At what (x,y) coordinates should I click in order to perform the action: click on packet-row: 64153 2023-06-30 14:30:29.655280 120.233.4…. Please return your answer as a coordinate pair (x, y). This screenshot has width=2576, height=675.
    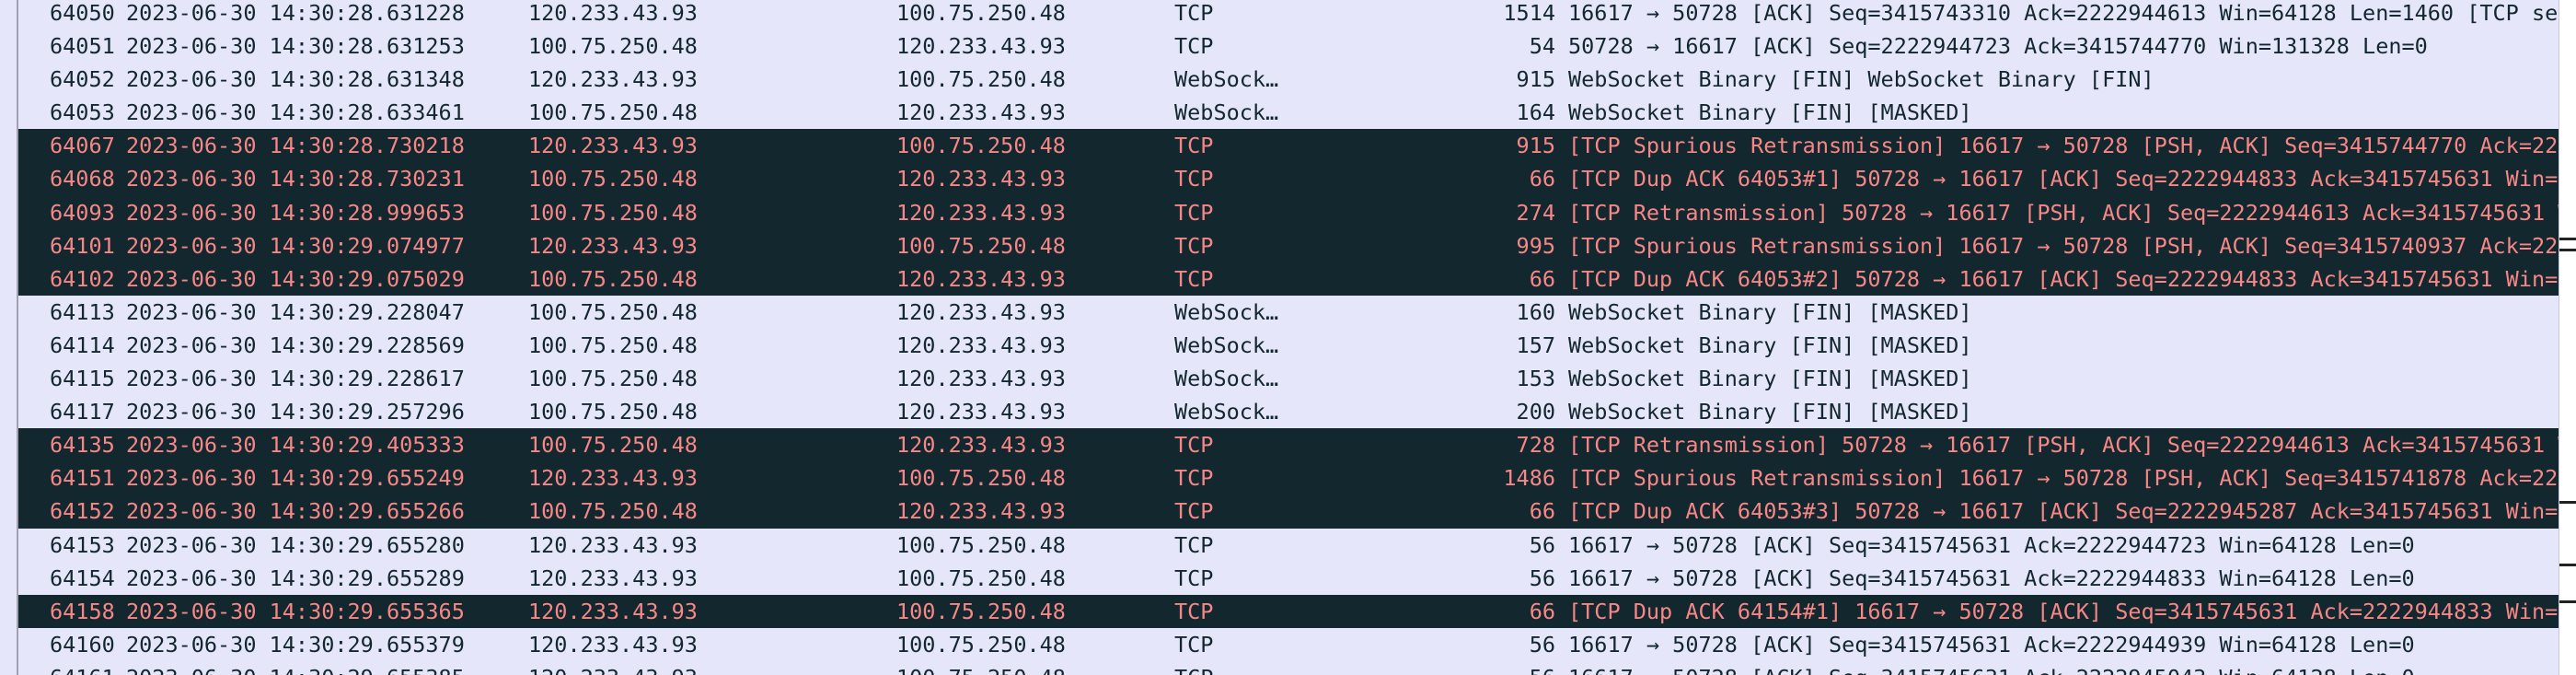
    Looking at the image, I should click on (1280, 545).